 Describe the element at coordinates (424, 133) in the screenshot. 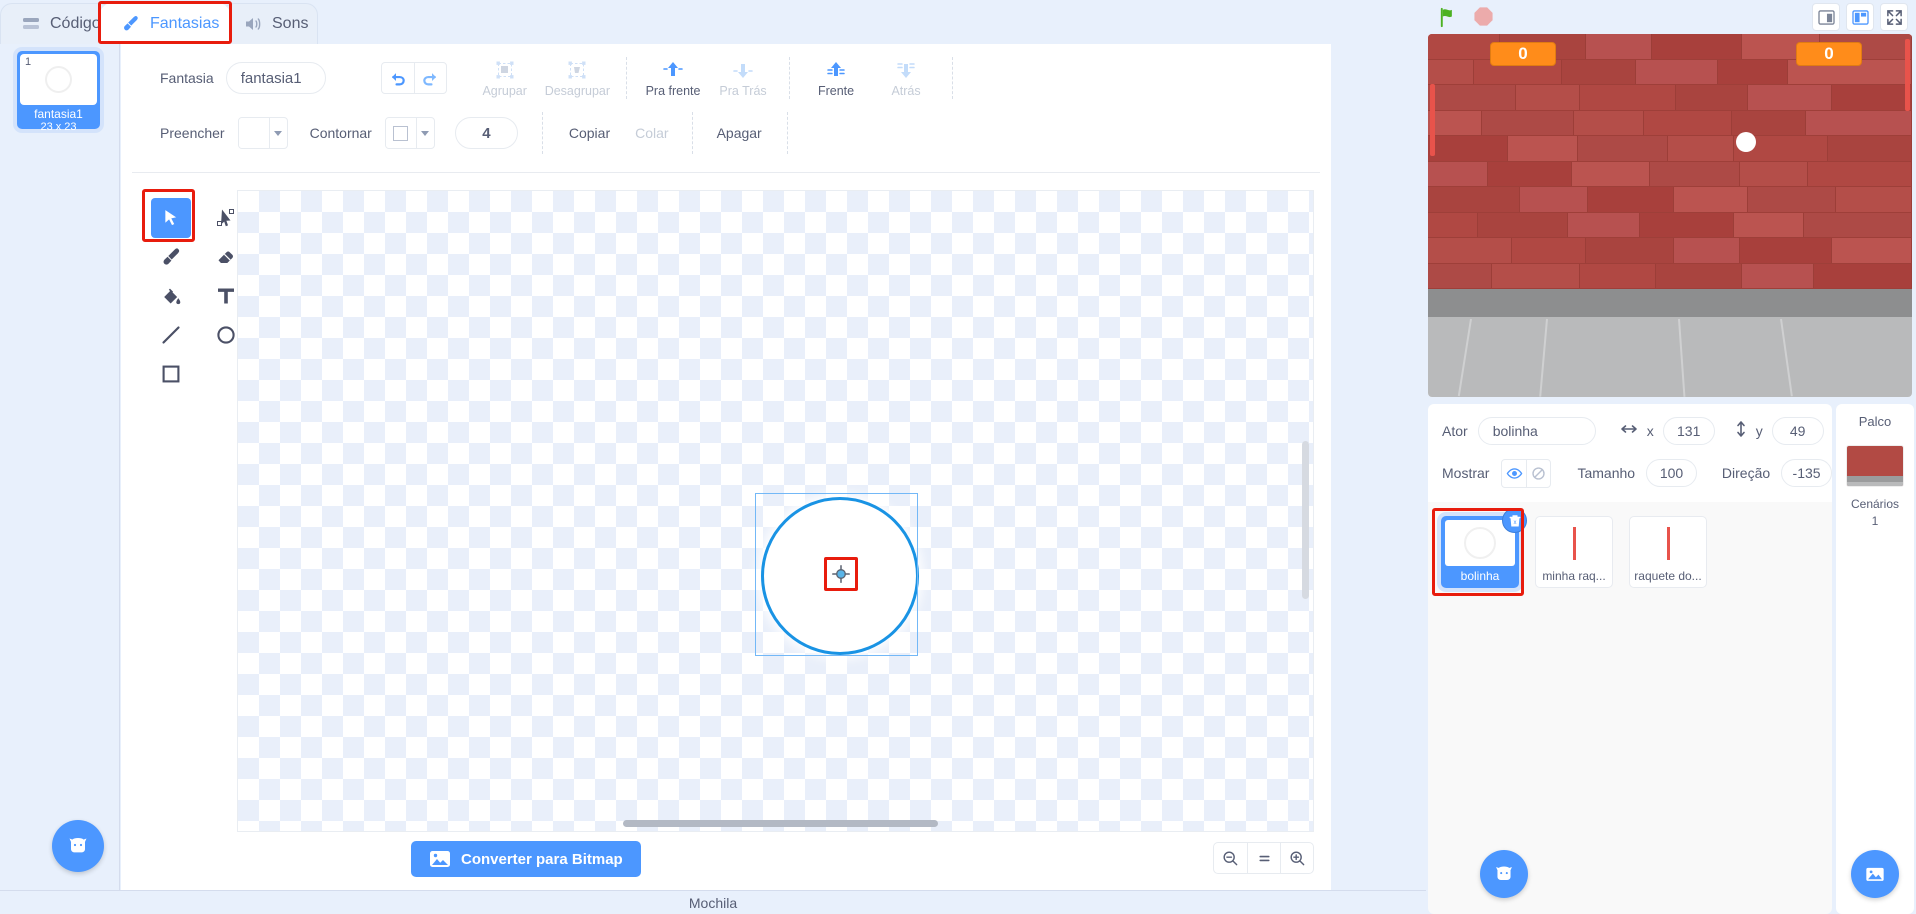

I see `outline-color-dropdown` at that location.